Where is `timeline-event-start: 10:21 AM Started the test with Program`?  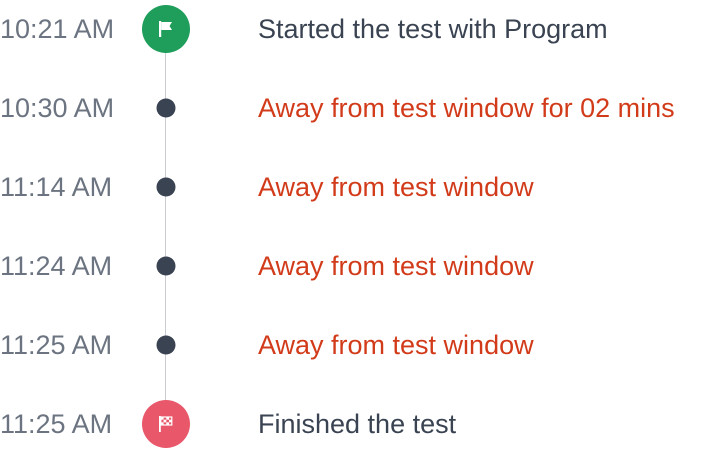 timeline-event-start: 10:21 AM Started the test with Program is located at coordinates (357, 29).